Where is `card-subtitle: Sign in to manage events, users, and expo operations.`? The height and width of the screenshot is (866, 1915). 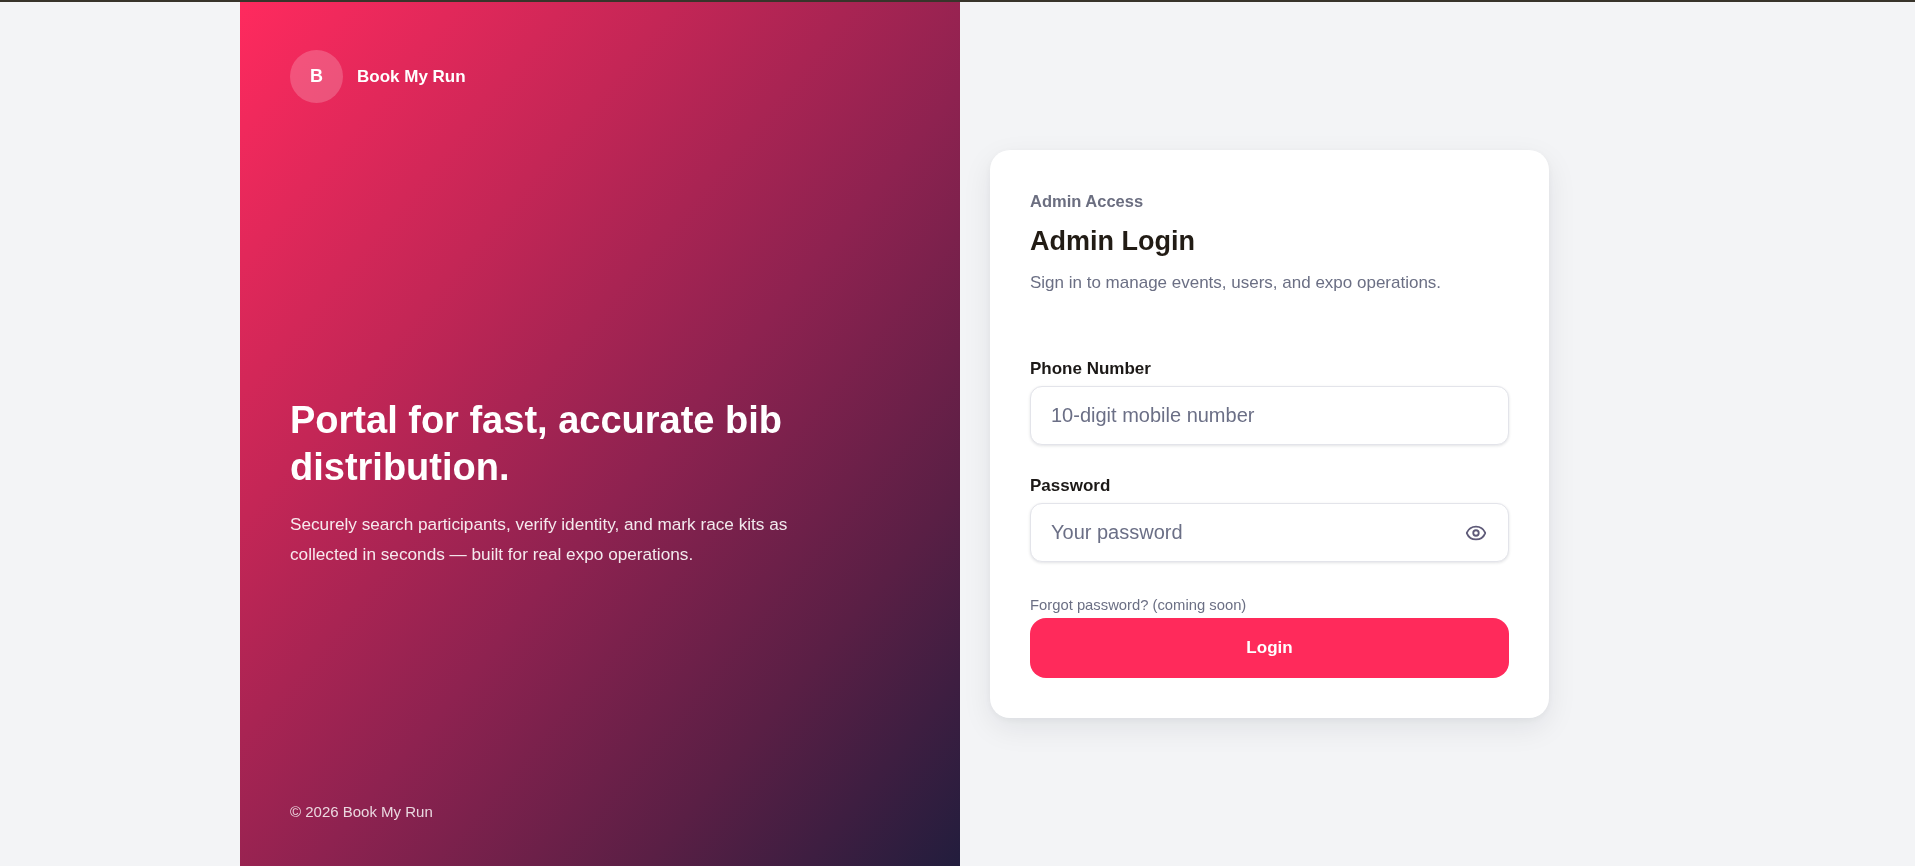
card-subtitle: Sign in to manage events, users, and expo operations. is located at coordinates (1236, 283).